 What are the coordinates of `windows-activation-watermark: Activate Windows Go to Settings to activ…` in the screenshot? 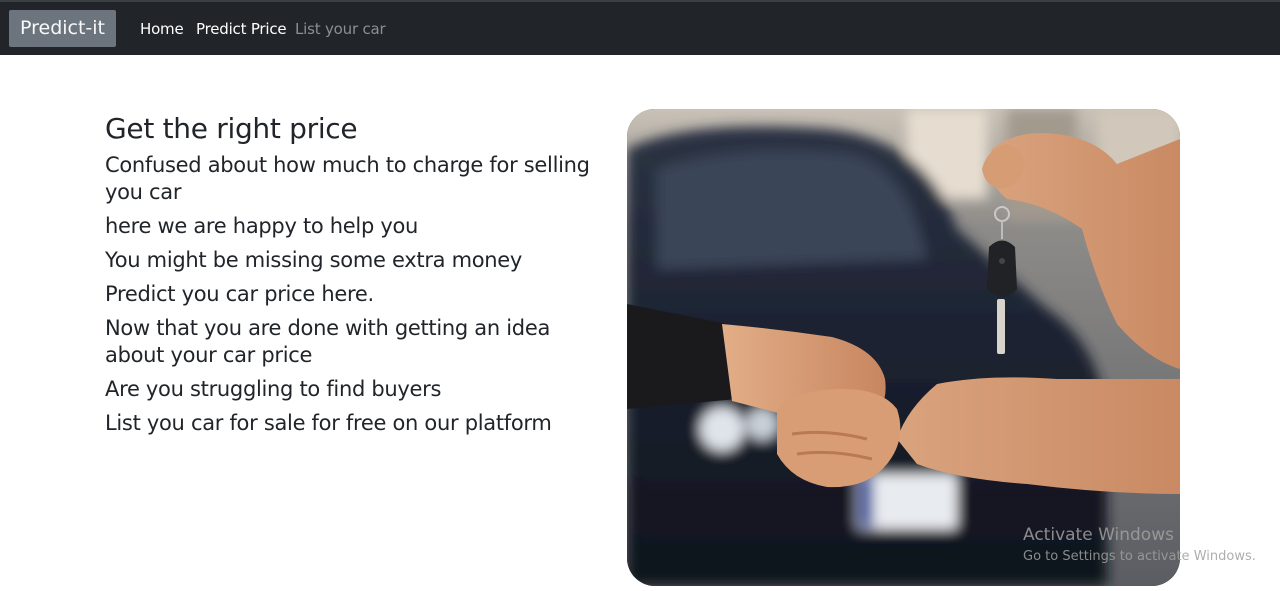 It's located at (1139, 546).